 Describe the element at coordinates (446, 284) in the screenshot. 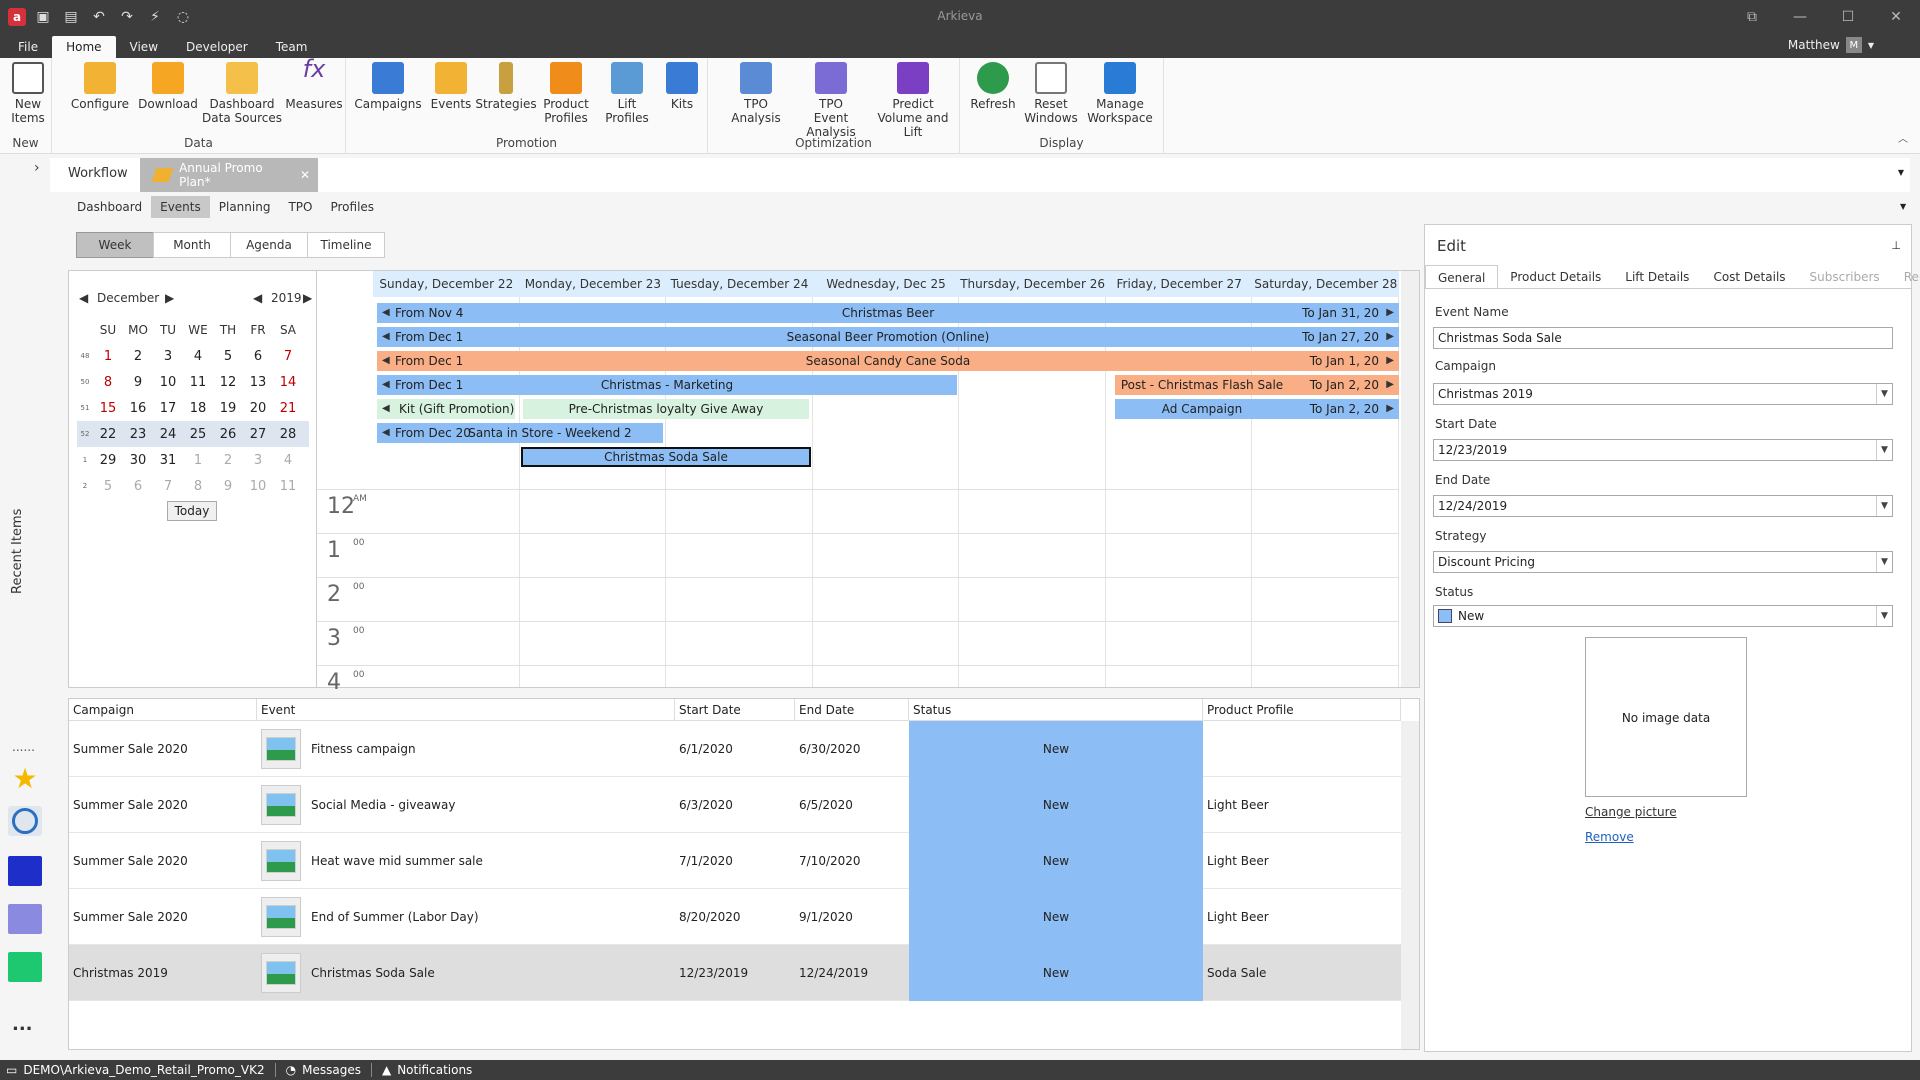

I see `day-header: Sunday, December 22` at that location.